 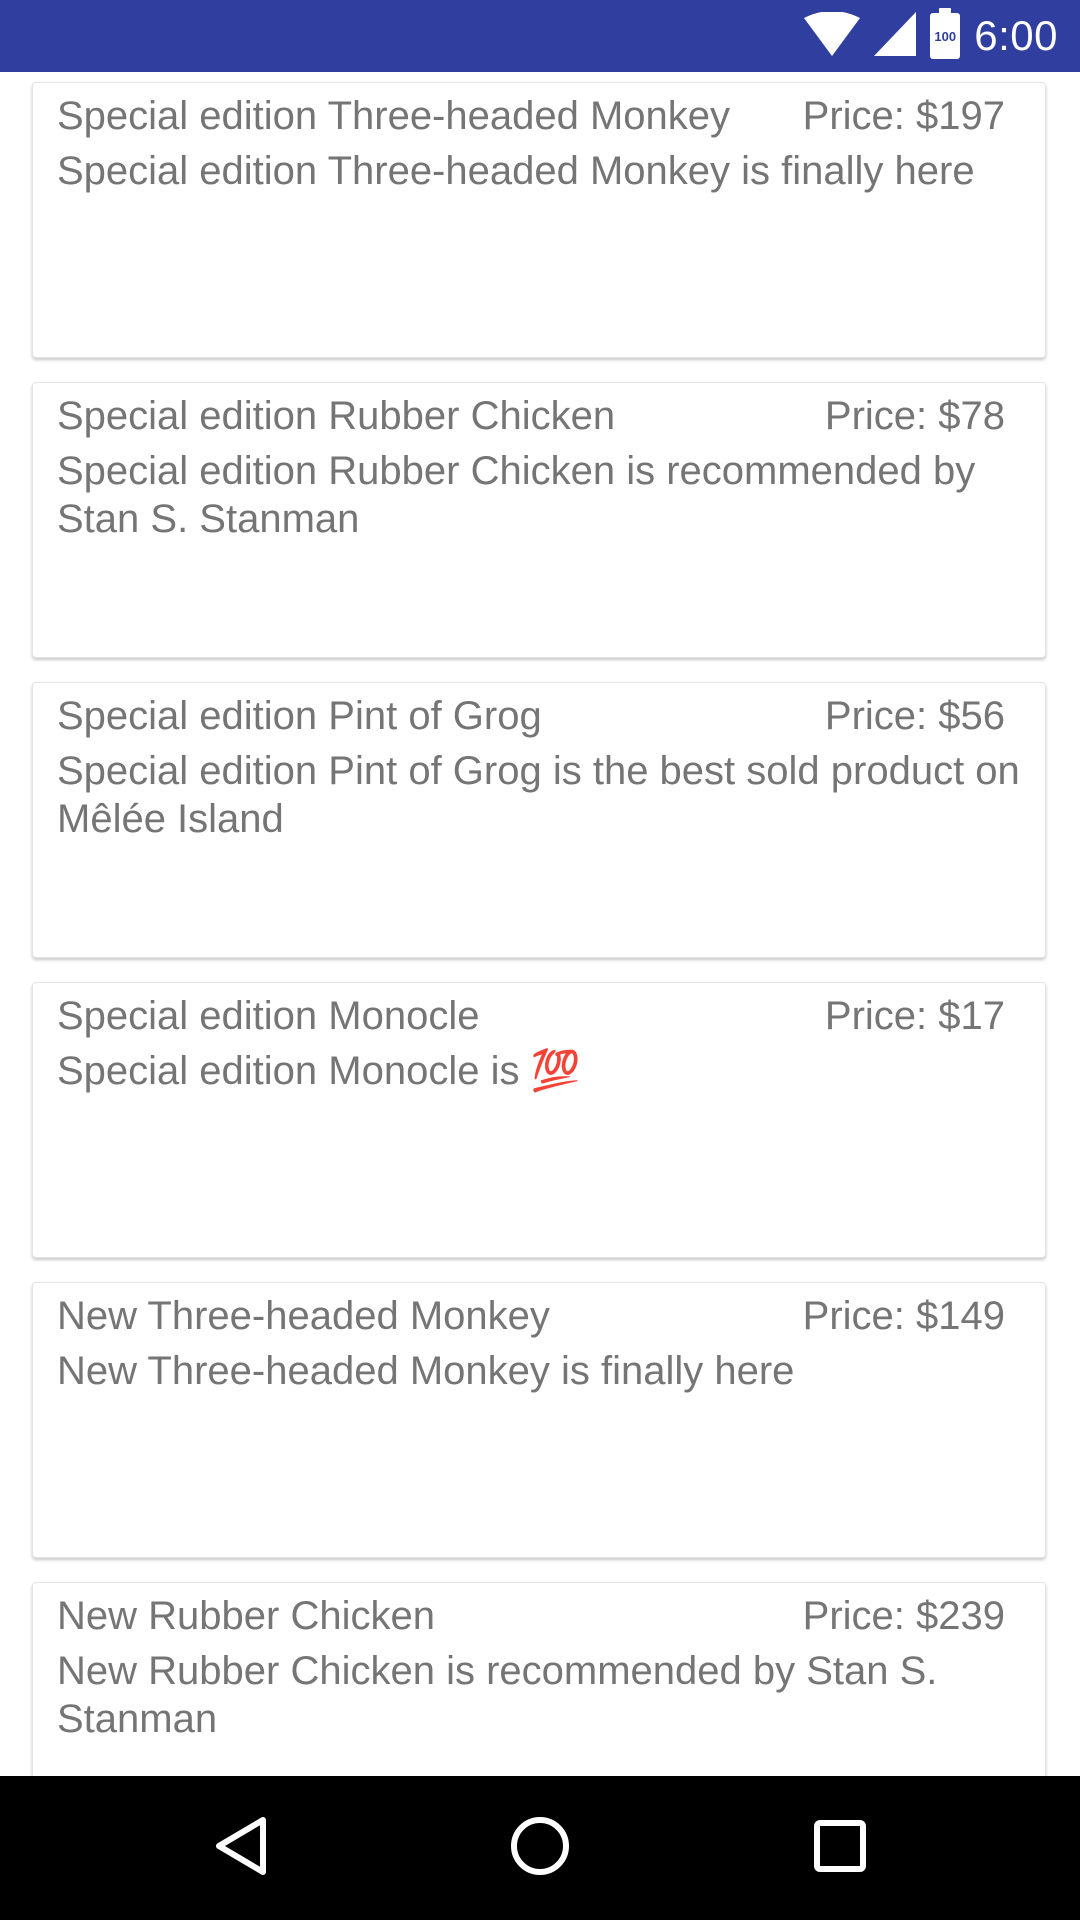 What do you see at coordinates (426, 1371) in the screenshot?
I see `product-description: New Three-headed Monkey is finally here` at bounding box center [426, 1371].